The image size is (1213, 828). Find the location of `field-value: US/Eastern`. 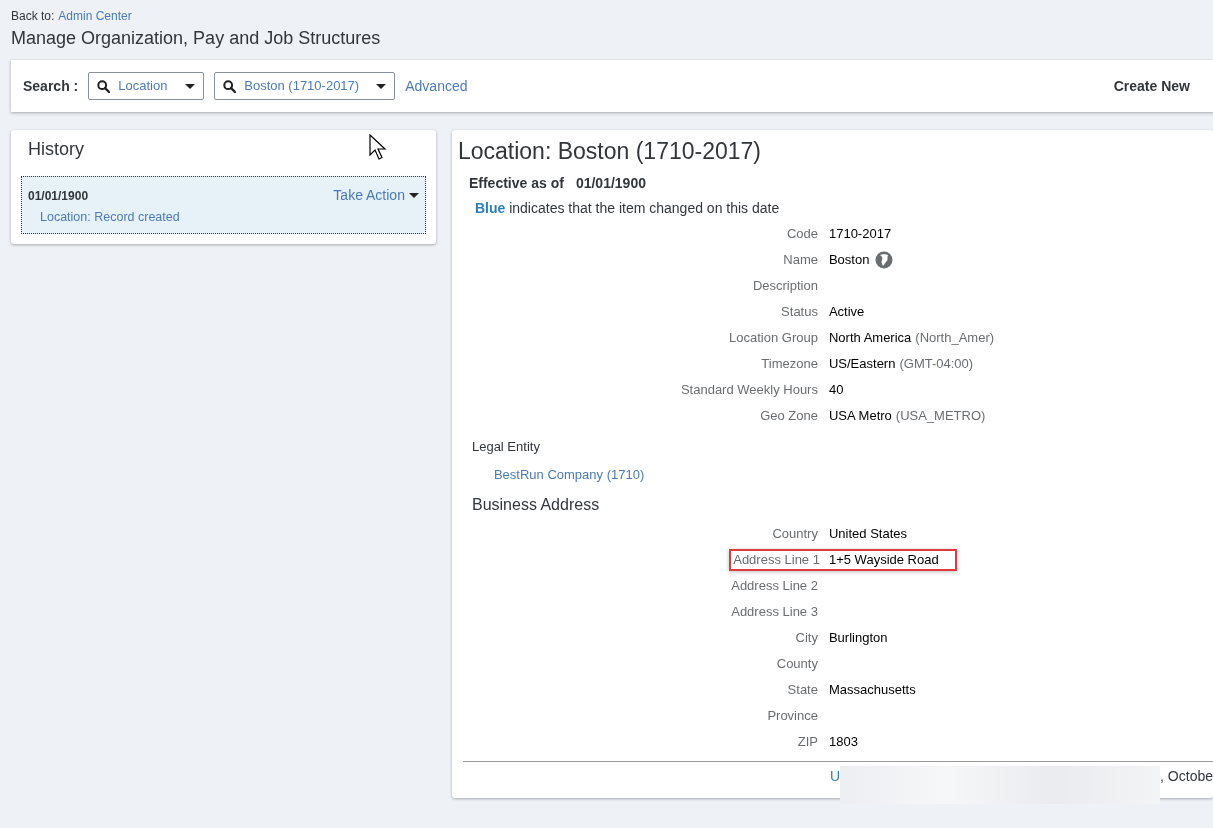

field-value: US/Eastern is located at coordinates (862, 363).